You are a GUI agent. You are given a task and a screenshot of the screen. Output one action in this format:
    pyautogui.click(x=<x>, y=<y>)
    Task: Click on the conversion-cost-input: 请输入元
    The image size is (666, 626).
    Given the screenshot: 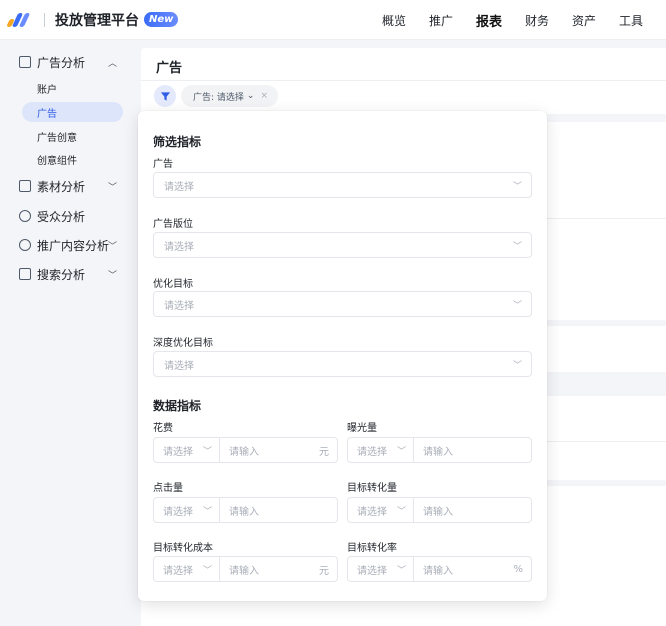 What is the action you would take?
    pyautogui.click(x=278, y=569)
    